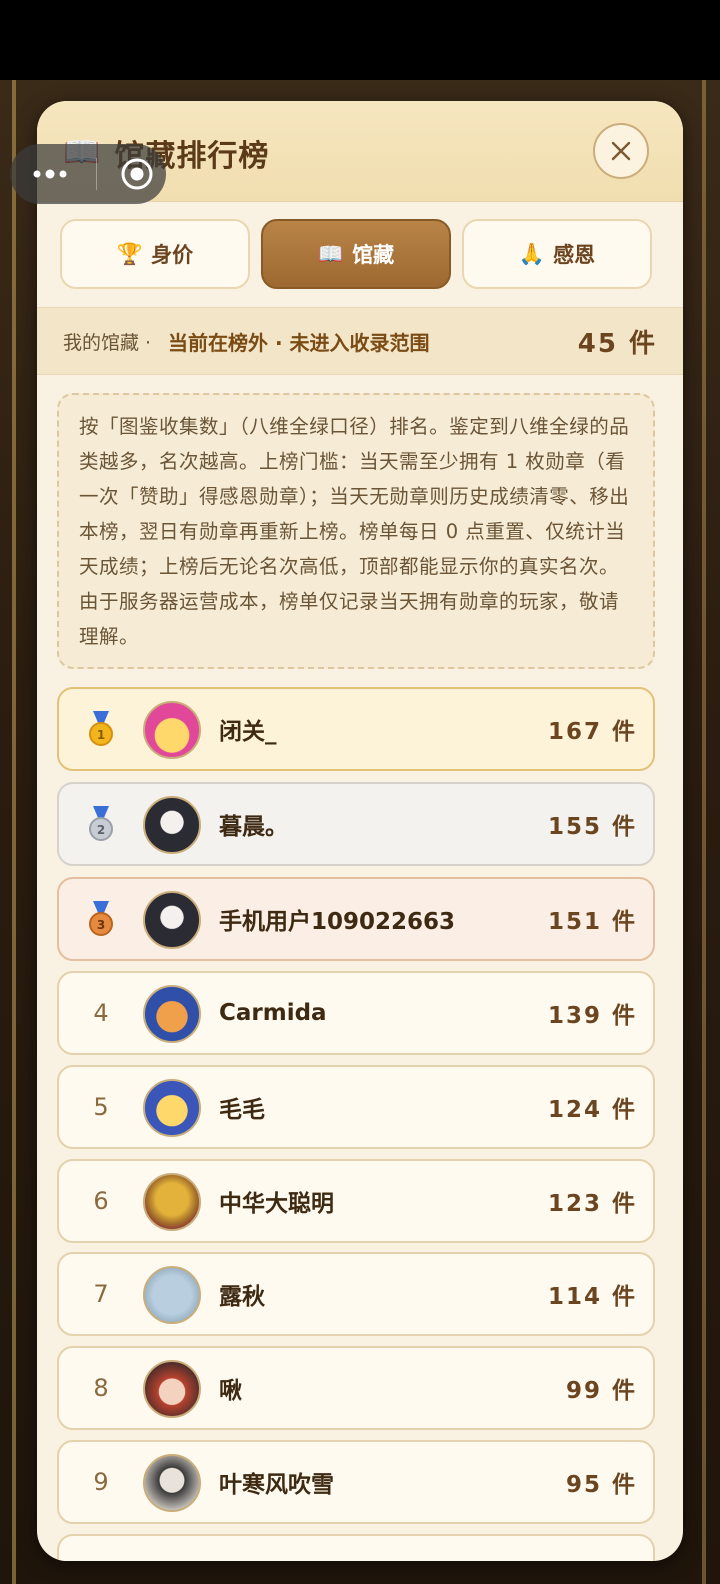 The height and width of the screenshot is (1584, 720). What do you see at coordinates (592, 1204) in the screenshot?
I see `player-count: 123 件` at bounding box center [592, 1204].